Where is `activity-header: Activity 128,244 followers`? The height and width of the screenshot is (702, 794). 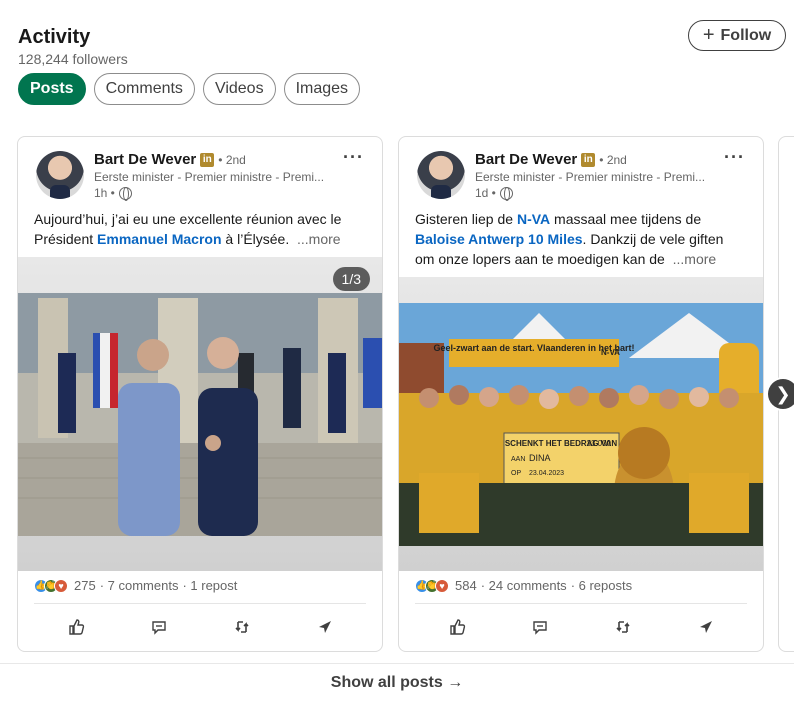
activity-header: Activity 128,244 followers is located at coordinates (73, 45).